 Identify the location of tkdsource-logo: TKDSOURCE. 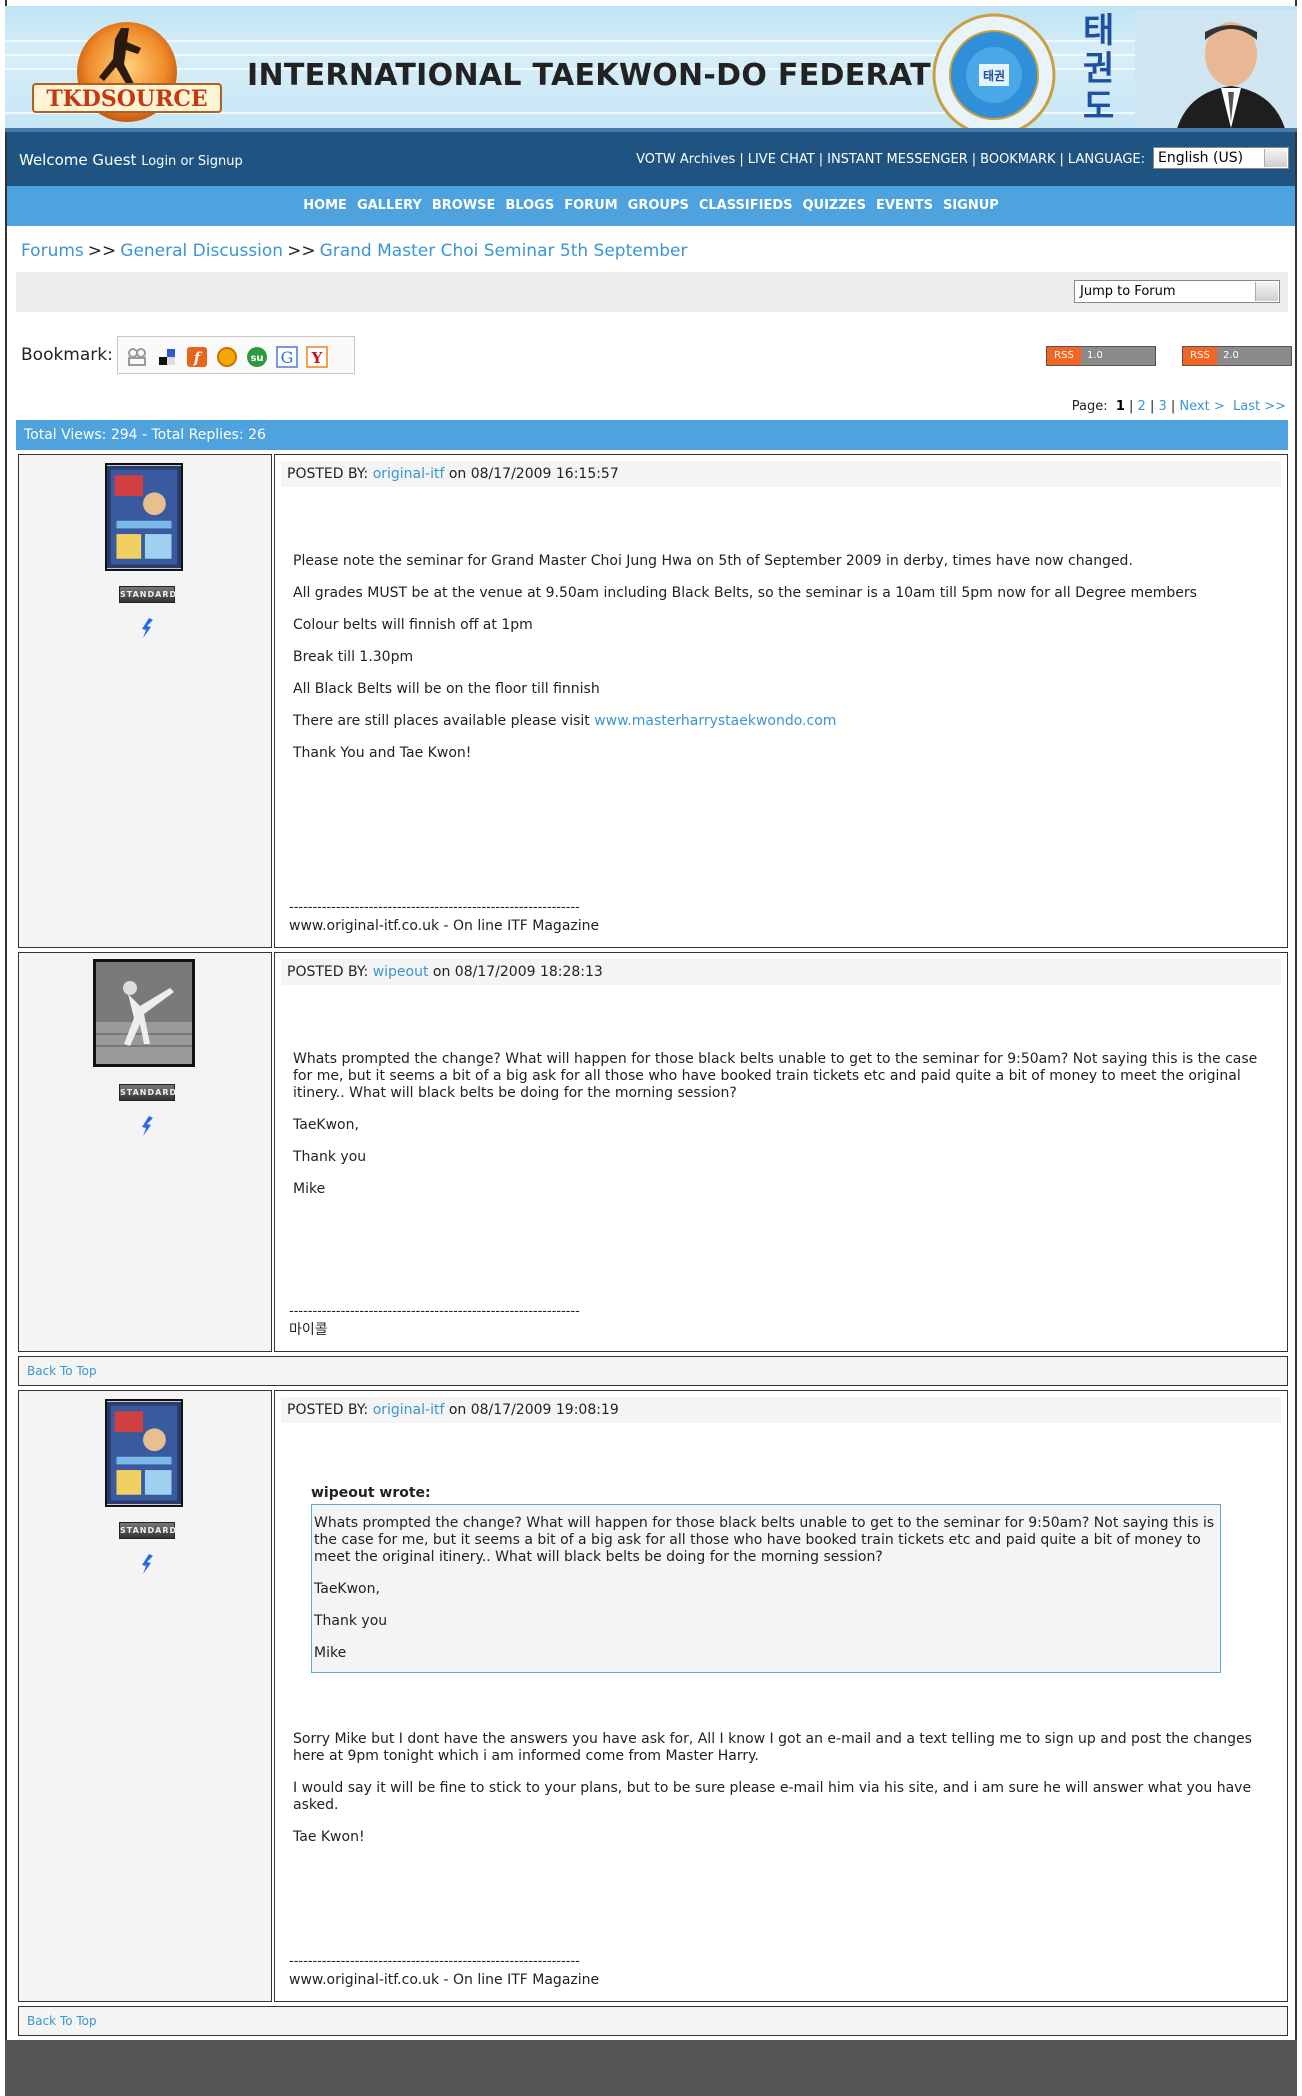
(127, 70).